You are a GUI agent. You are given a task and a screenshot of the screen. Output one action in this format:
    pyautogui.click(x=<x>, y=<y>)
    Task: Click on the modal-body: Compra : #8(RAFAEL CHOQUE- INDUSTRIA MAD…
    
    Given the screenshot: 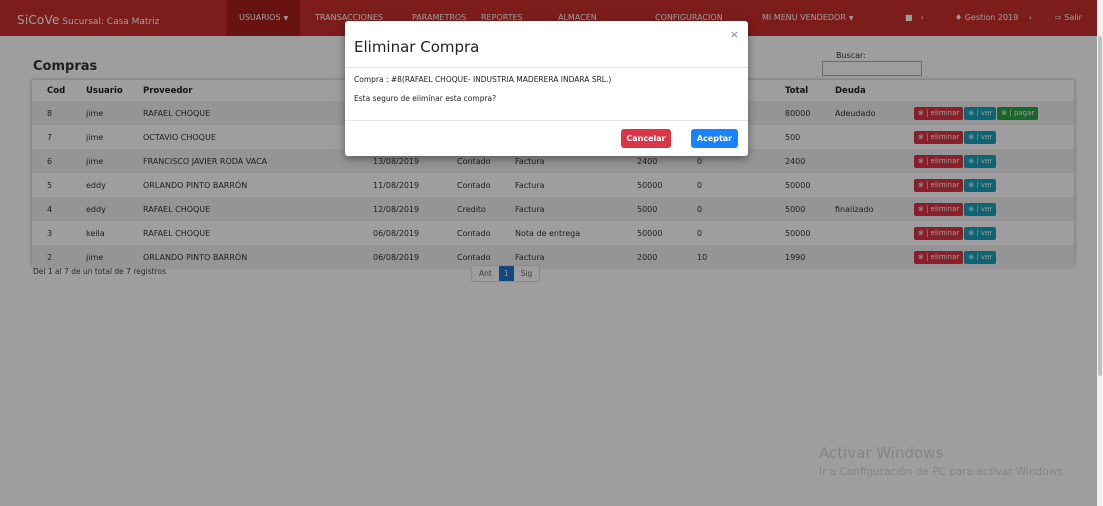 What is the action you would take?
    pyautogui.click(x=546, y=94)
    